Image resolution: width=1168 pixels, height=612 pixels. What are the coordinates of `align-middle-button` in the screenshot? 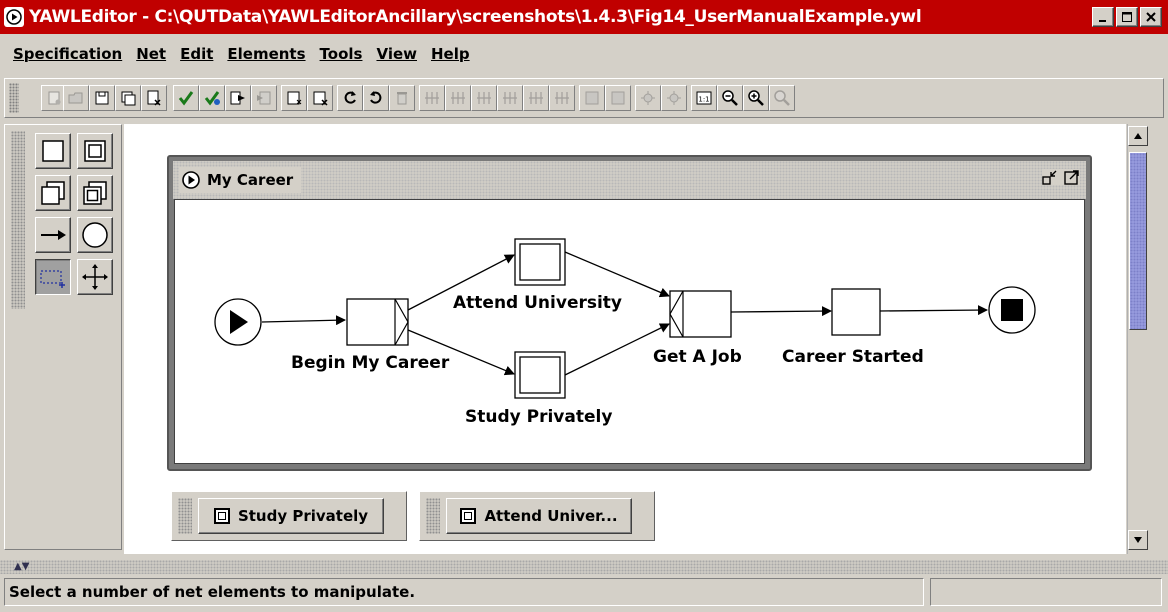 It's located at (458, 98).